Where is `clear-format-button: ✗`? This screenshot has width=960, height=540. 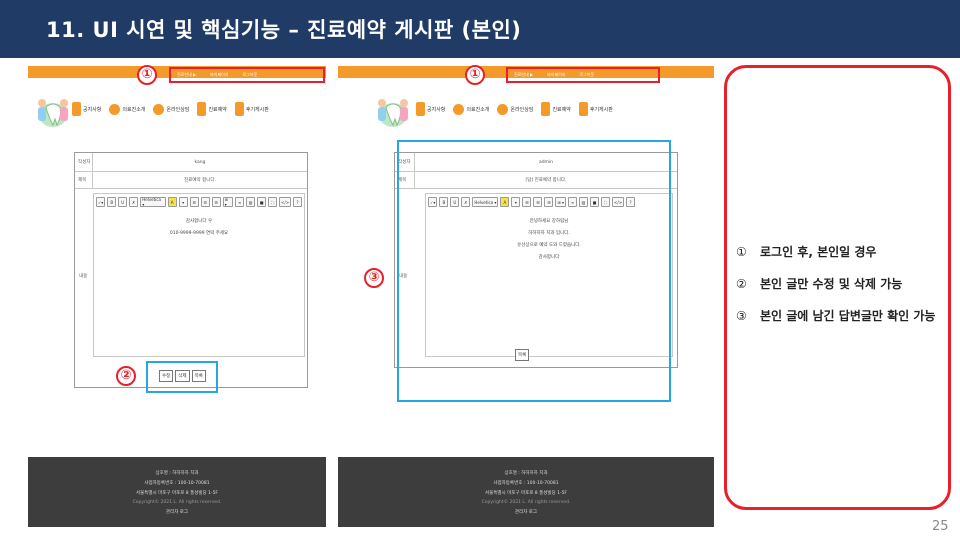 clear-format-button: ✗ is located at coordinates (134, 202).